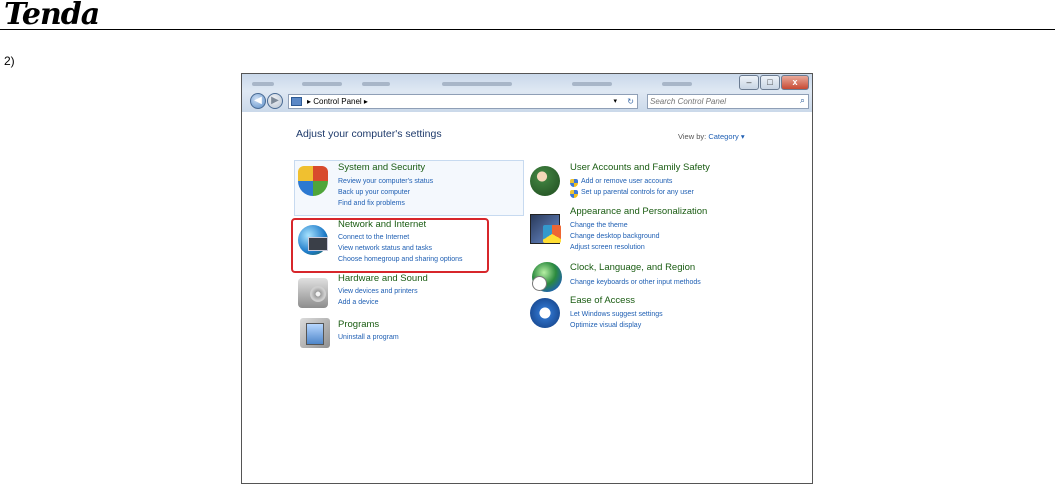 The height and width of the screenshot is (485, 1055). I want to click on link-keyboards-input: Change keyboards or other input methods, so click(635, 282).